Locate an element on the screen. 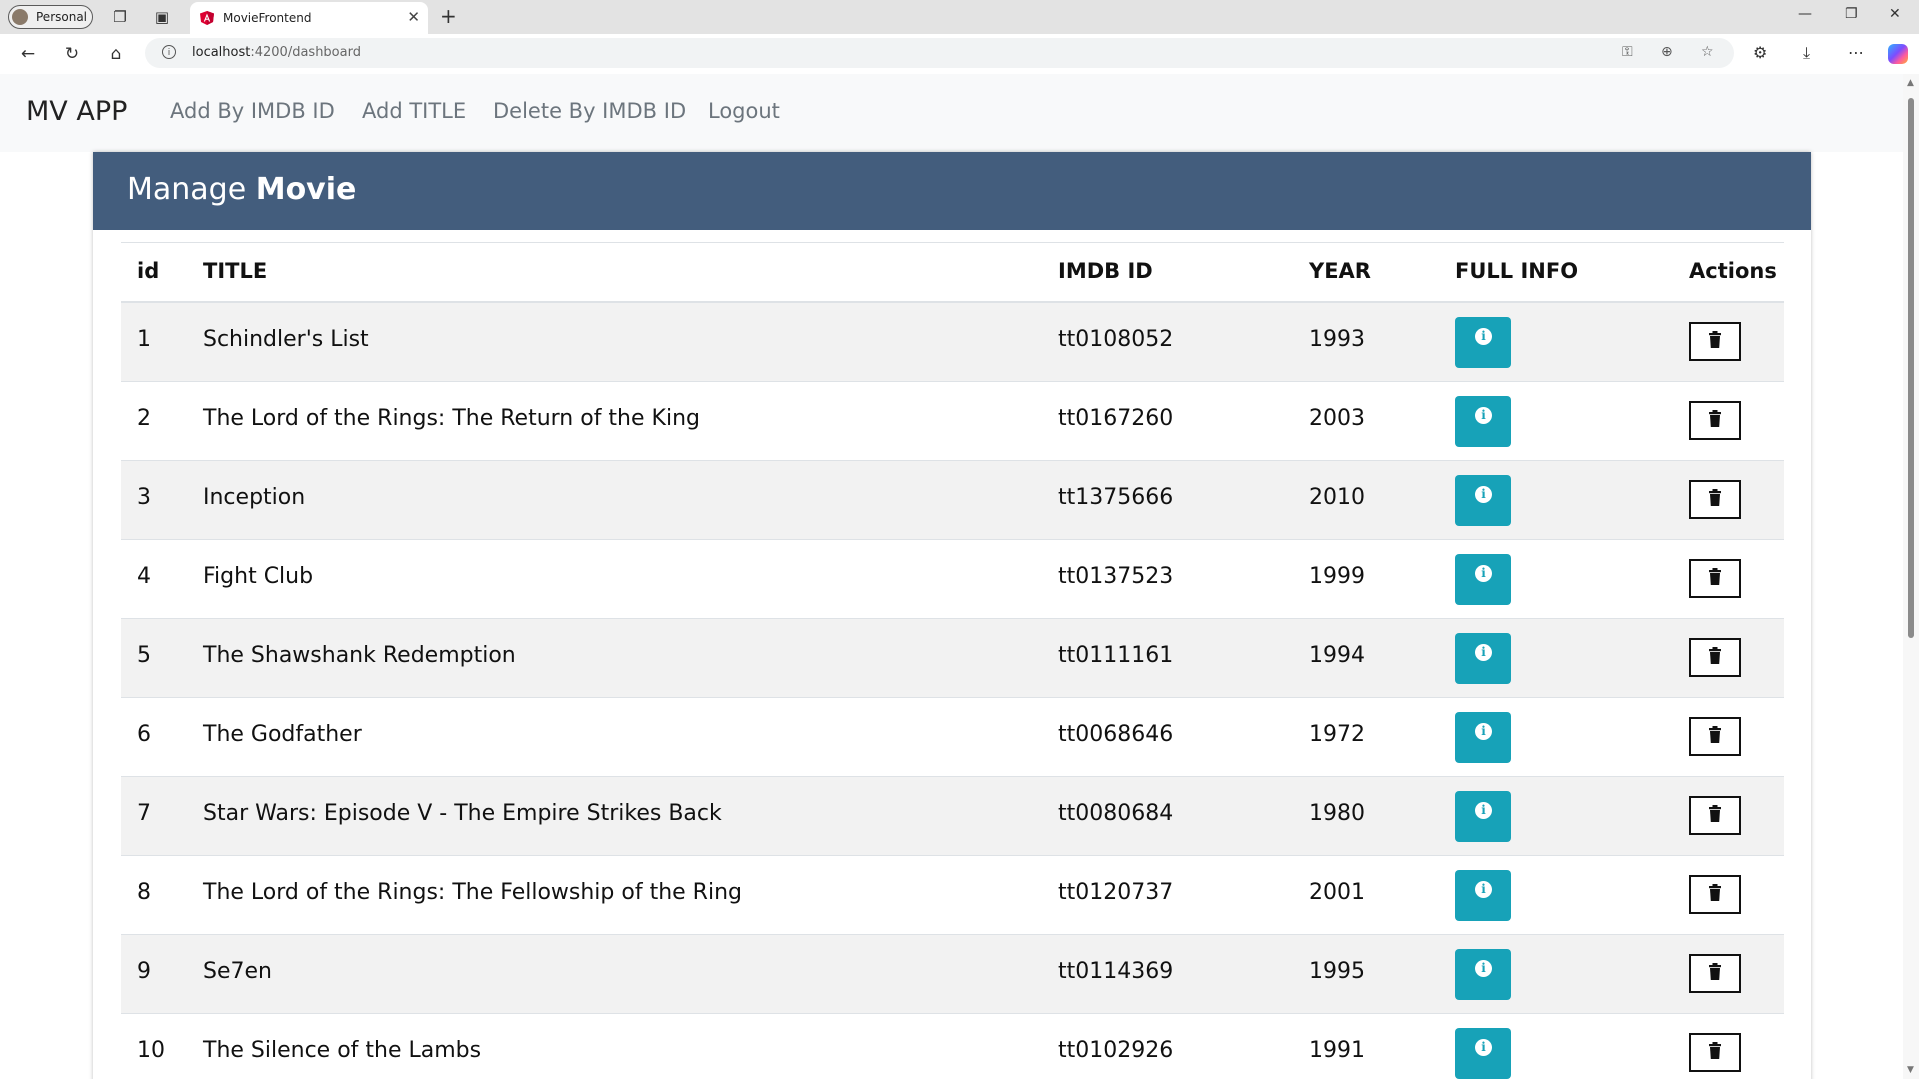 This screenshot has width=1919, height=1079. favorite-star-icon: ☆ is located at coordinates (1707, 52).